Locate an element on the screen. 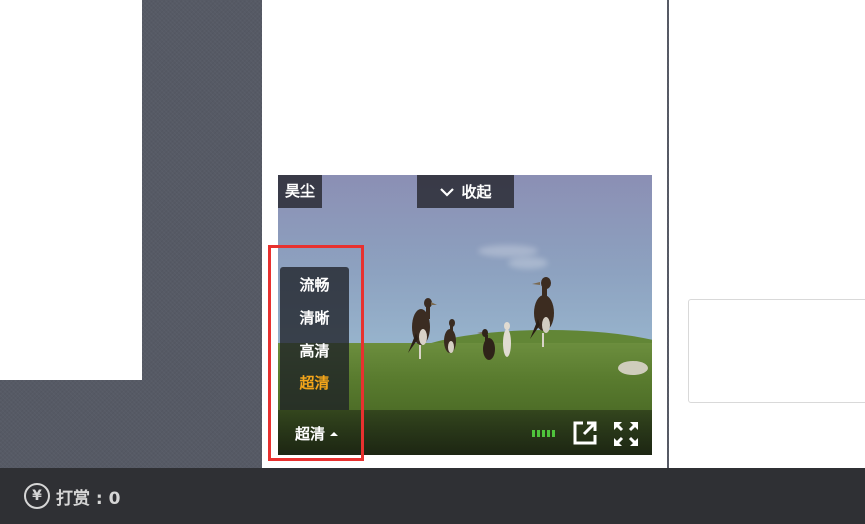 The image size is (865, 524). left-content-block is located at coordinates (71, 190).